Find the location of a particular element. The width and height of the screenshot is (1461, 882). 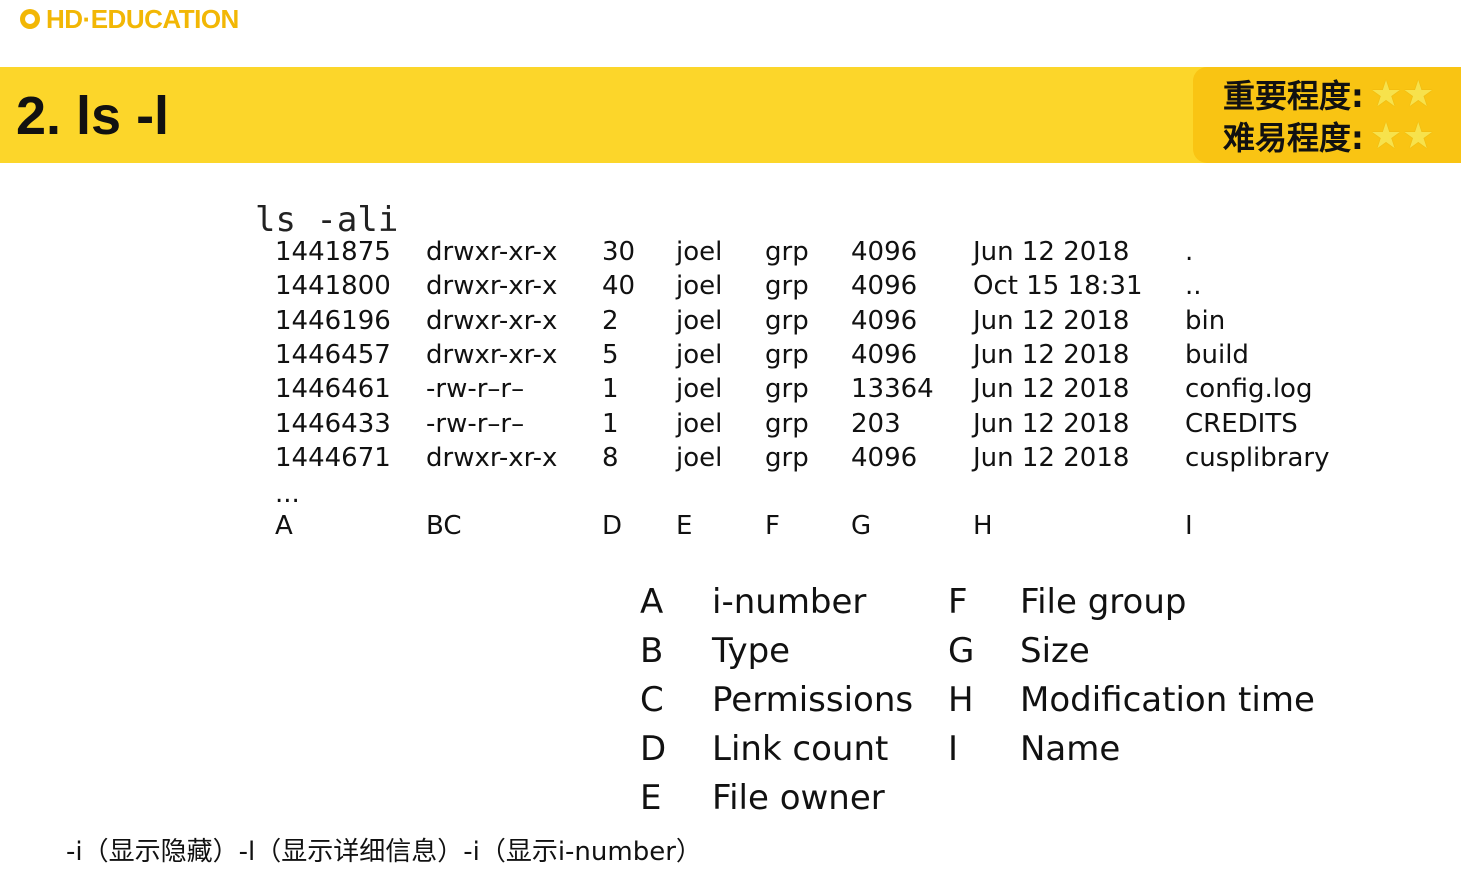

legend-letter: F is located at coordinates (958, 602).